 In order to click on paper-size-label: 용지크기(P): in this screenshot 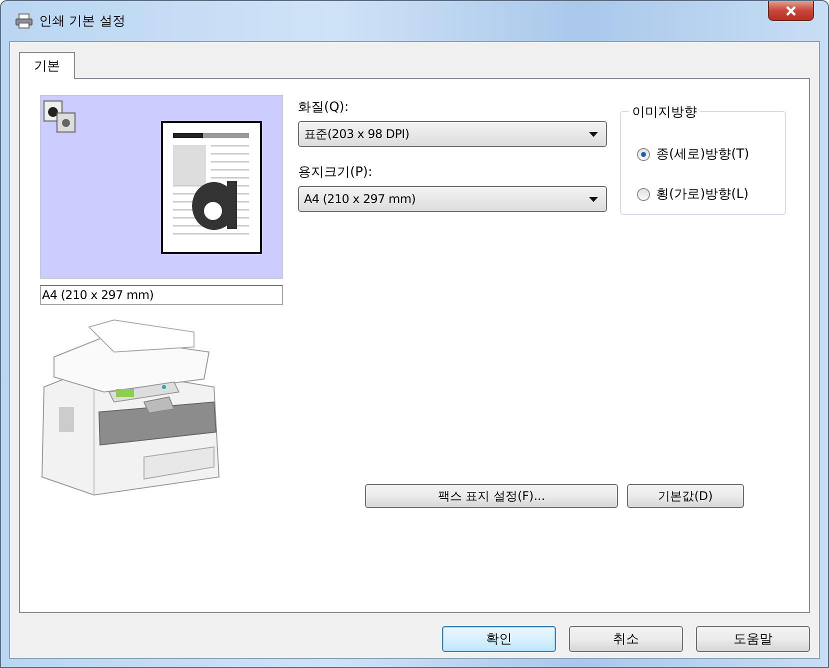, I will do `click(336, 172)`.